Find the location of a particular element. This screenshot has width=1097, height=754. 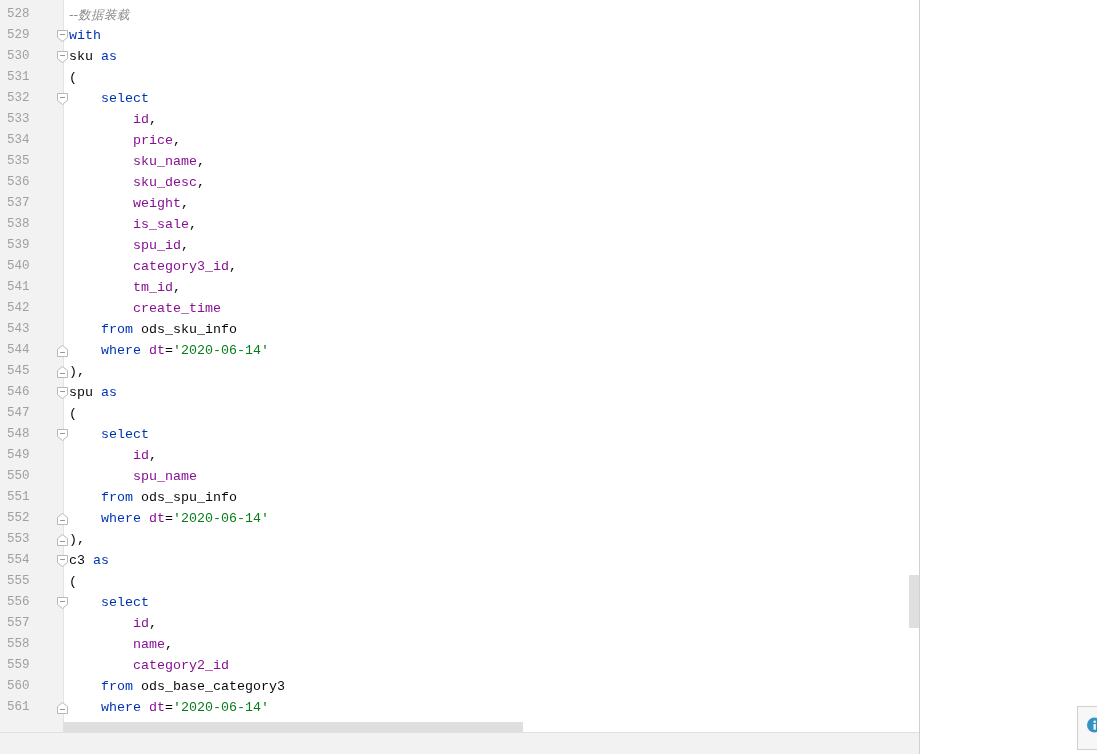

code-line: spu_id, is located at coordinates (160, 246).